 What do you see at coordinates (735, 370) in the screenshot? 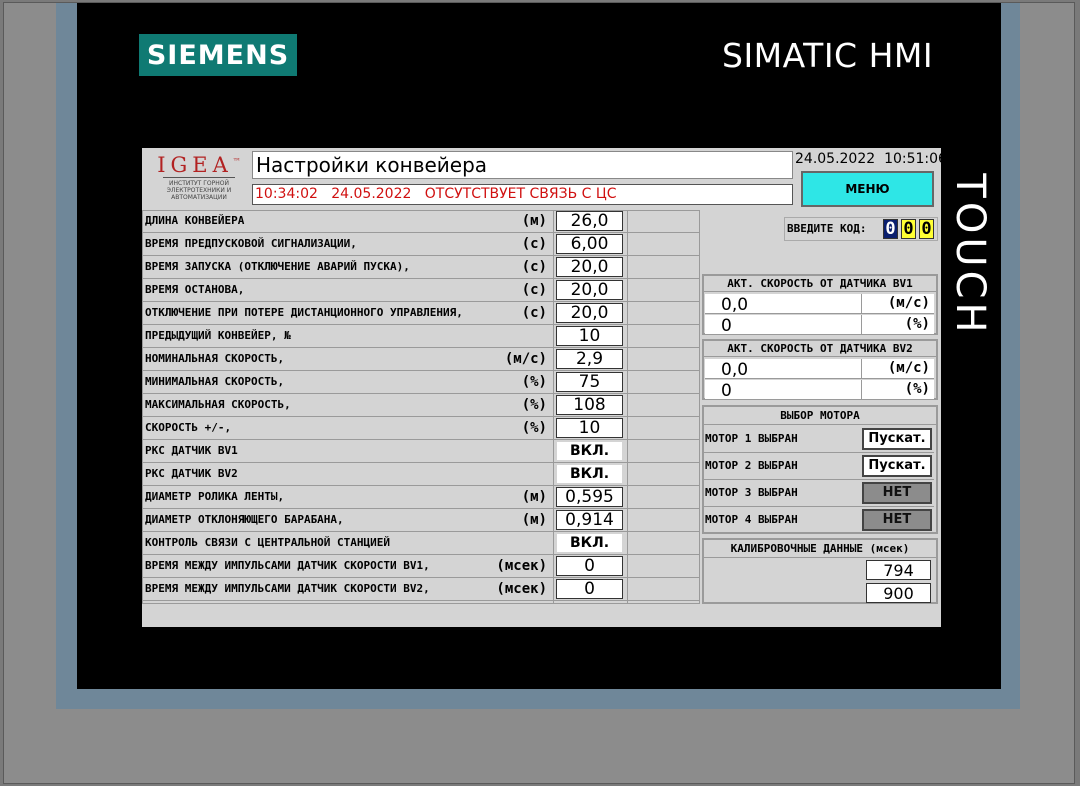
I see `speed-bv2-ms-value: 0,0` at bounding box center [735, 370].